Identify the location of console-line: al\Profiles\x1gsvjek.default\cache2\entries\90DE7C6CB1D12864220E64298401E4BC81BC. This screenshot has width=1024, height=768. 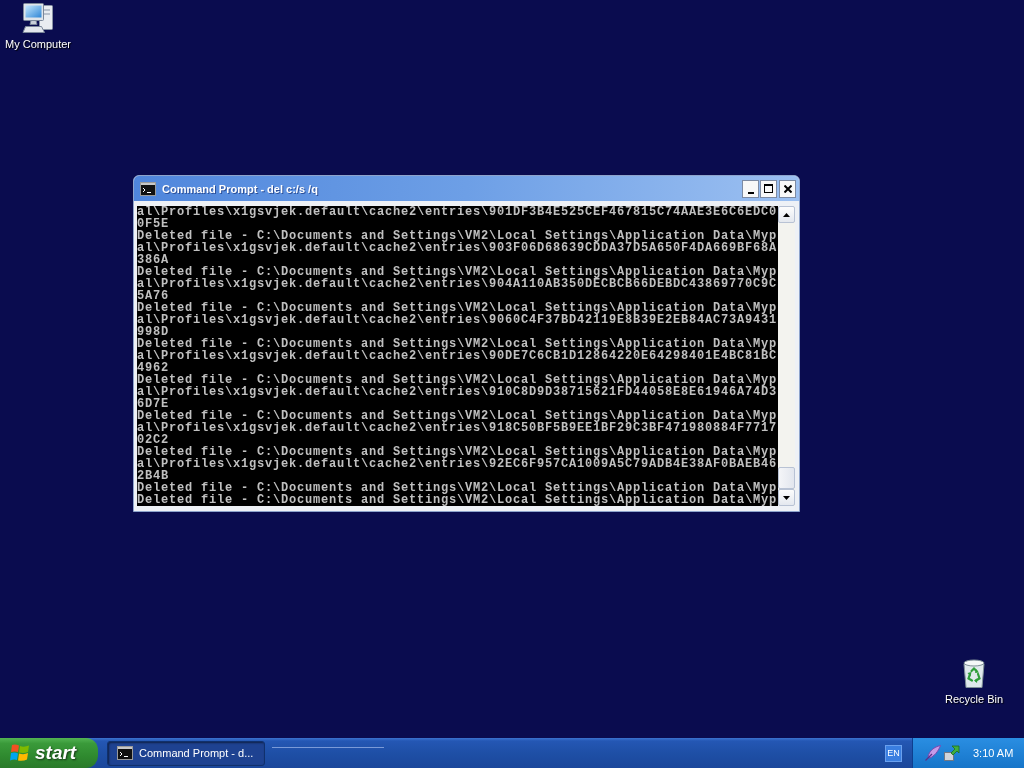
(457, 356).